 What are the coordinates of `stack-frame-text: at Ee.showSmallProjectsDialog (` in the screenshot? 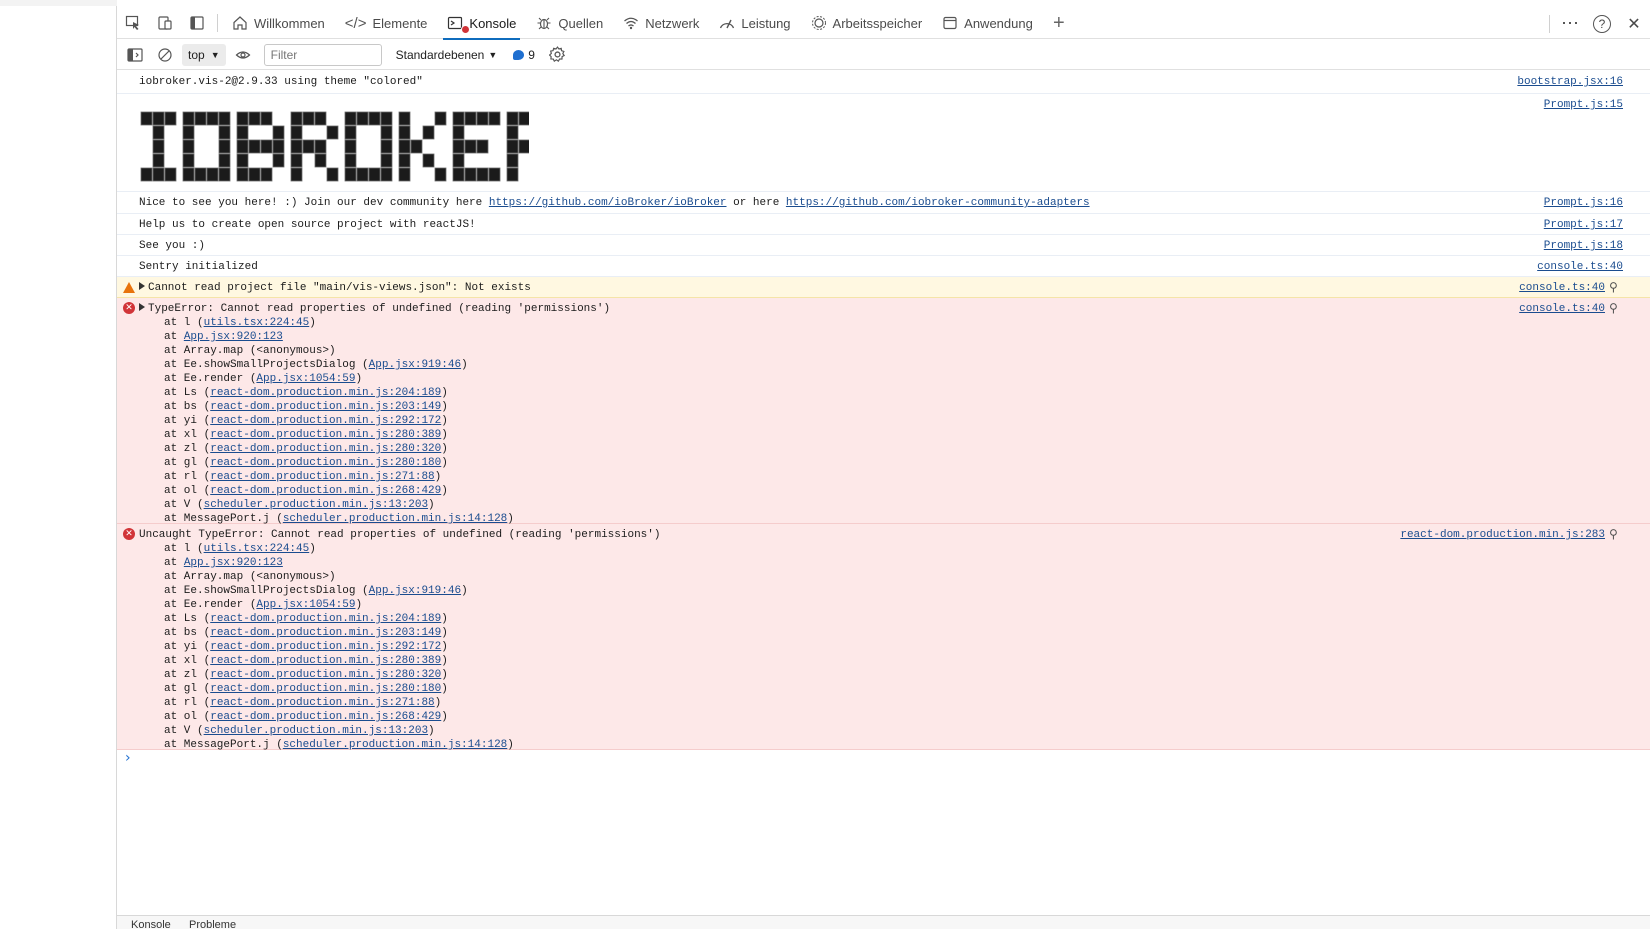 It's located at (266, 591).